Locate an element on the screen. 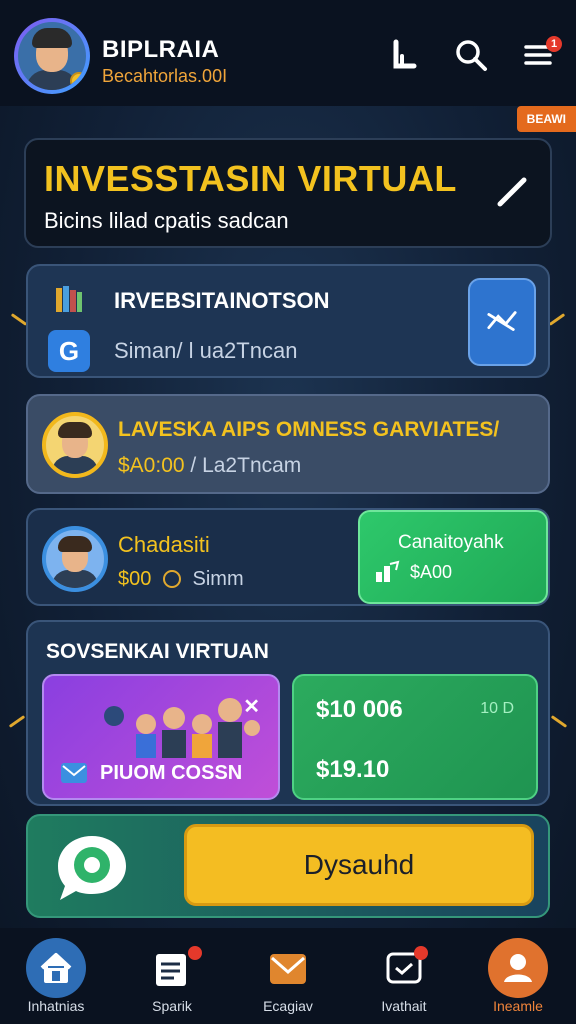  nav-item-ivathait: Ivathait is located at coordinates (404, 976).